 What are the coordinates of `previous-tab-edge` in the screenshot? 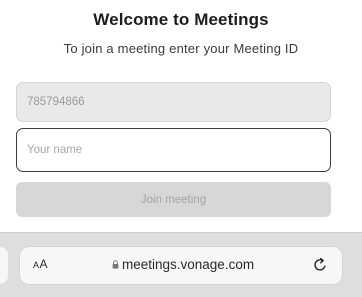 It's located at (4, 265).